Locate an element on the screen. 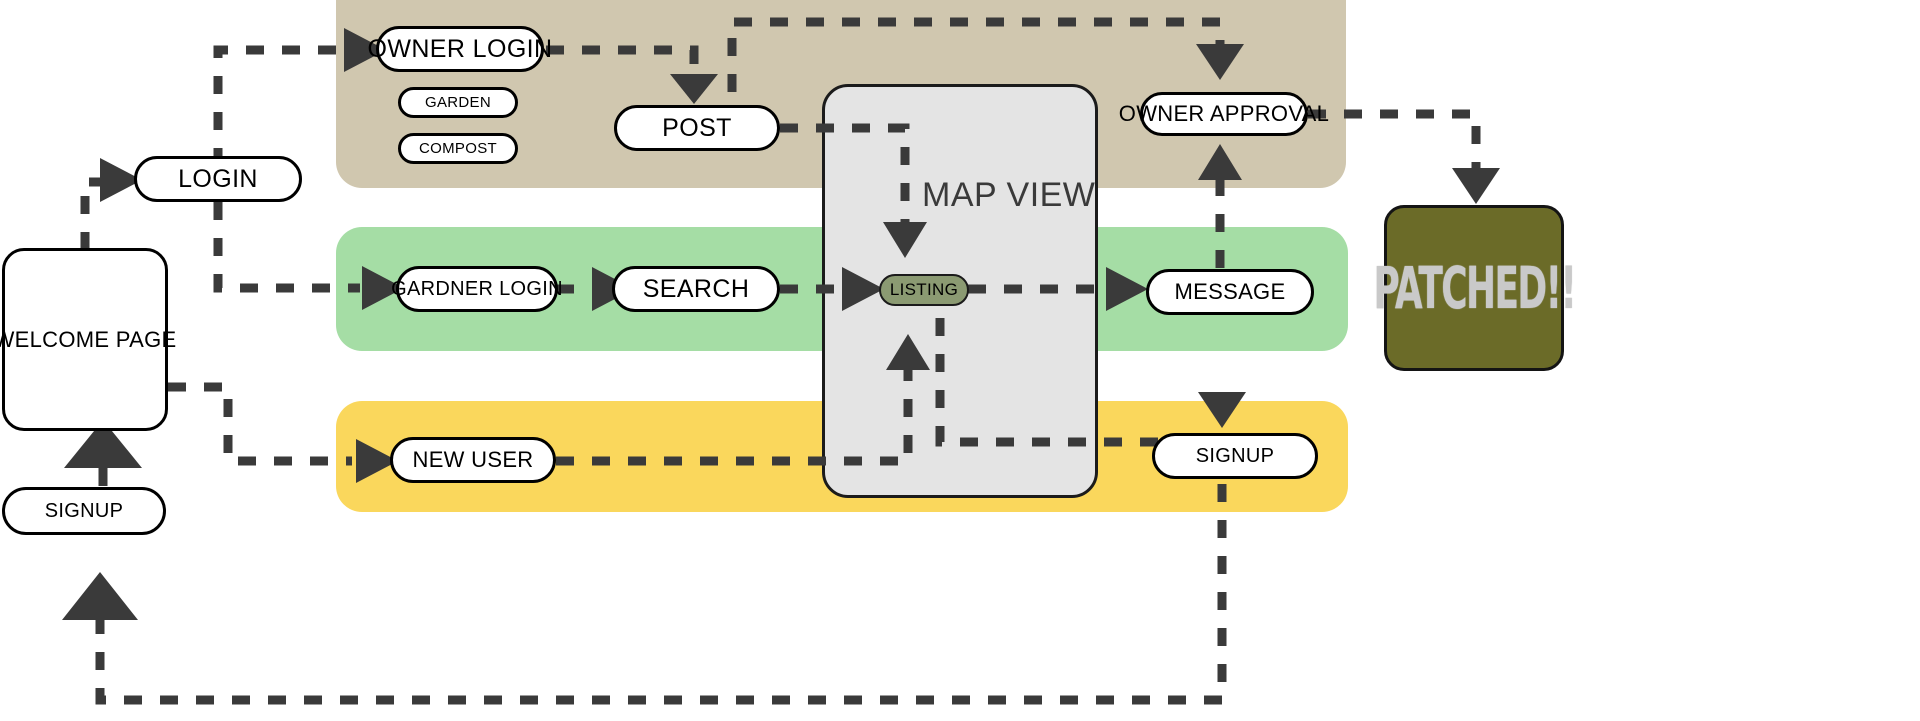 This screenshot has width=1920, height=721. node-label-owner-approval: OWNER APPROVAL is located at coordinates (1224, 113).